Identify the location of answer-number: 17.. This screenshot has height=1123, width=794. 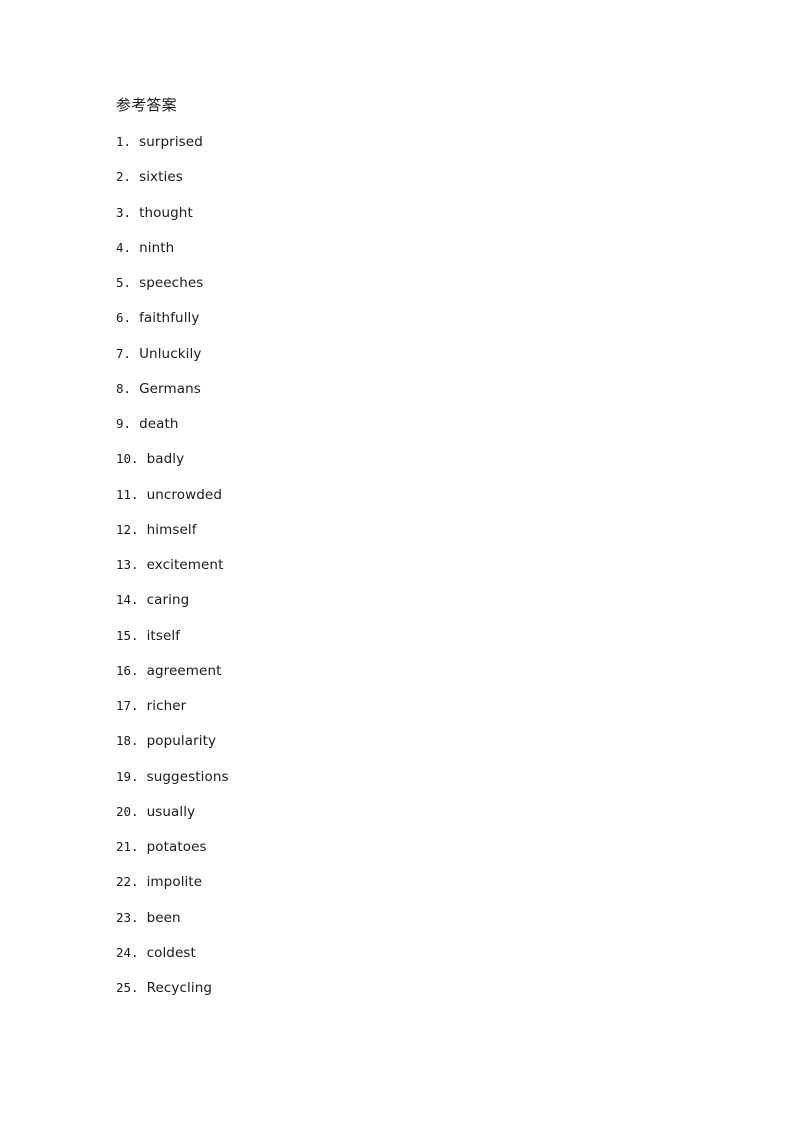
(127, 705).